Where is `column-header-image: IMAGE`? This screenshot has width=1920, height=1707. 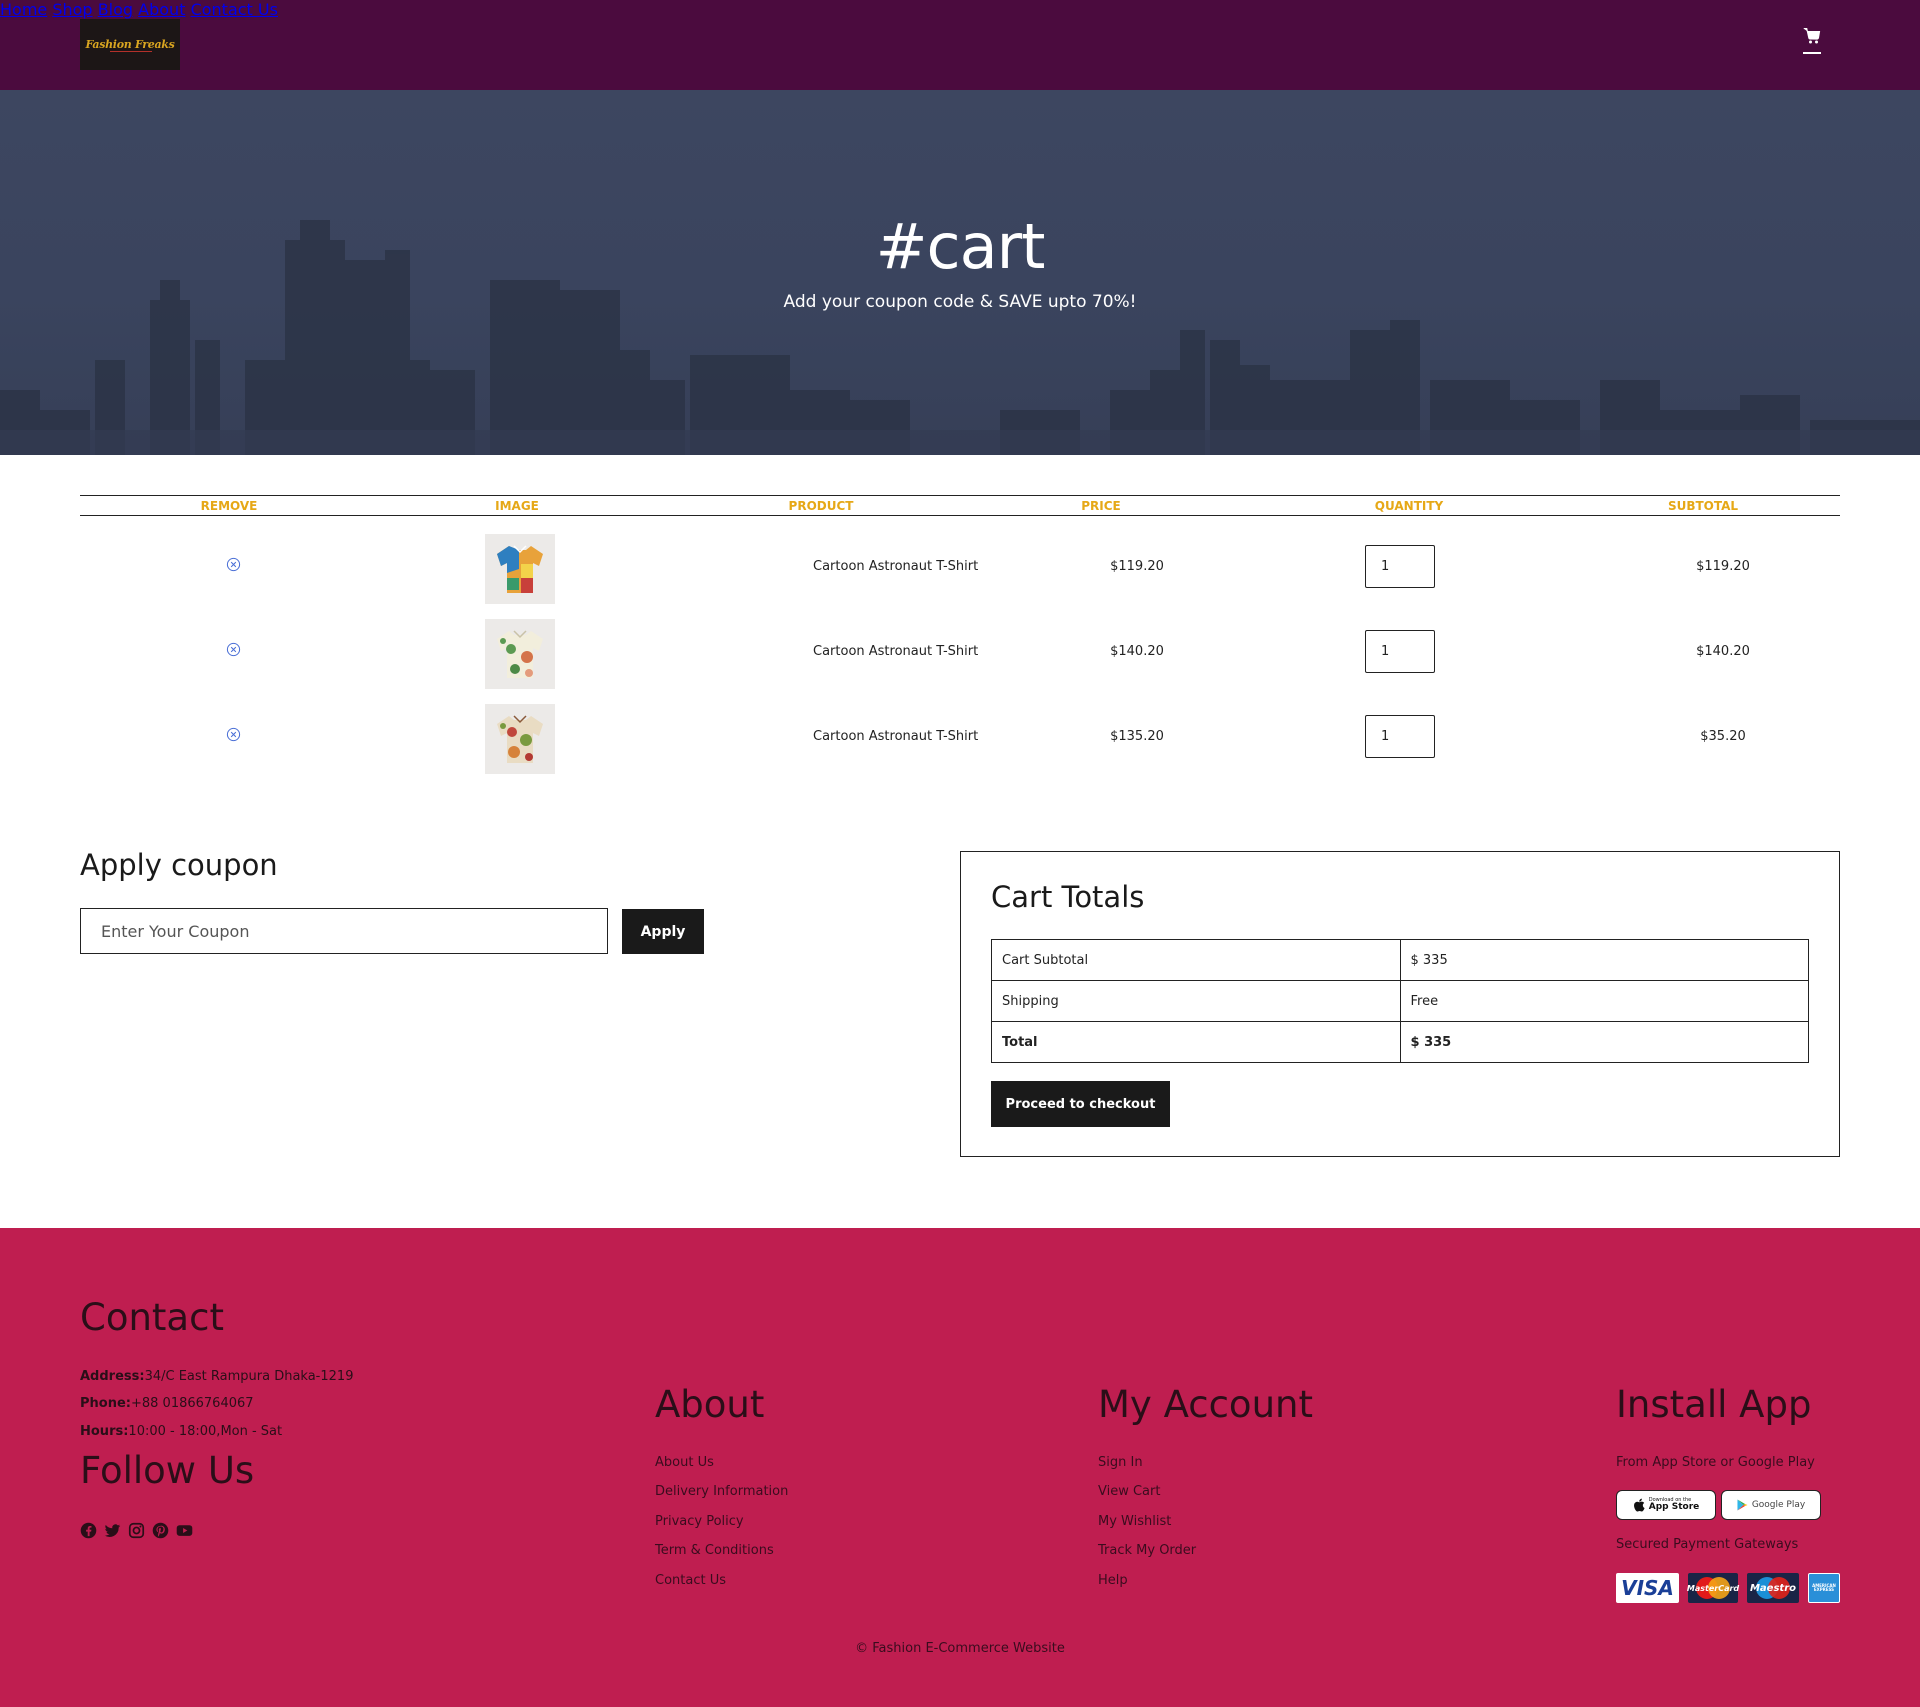
column-header-image: IMAGE is located at coordinates (517, 506).